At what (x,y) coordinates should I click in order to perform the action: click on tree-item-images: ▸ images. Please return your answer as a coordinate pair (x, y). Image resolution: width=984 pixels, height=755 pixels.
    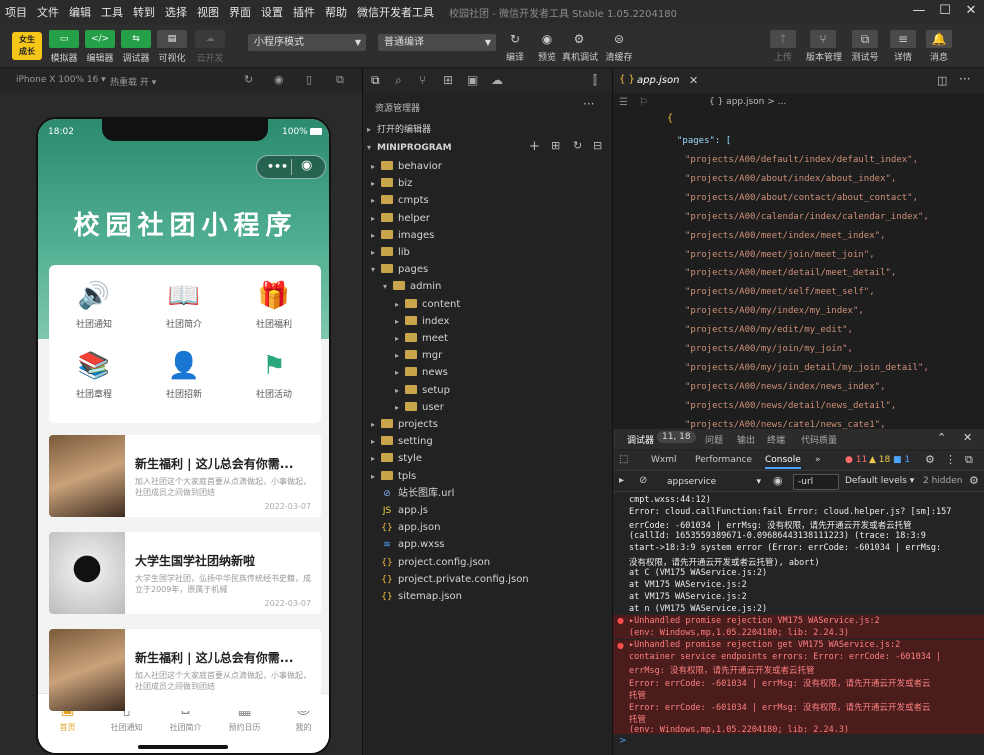
    Looking at the image, I should click on (402, 235).